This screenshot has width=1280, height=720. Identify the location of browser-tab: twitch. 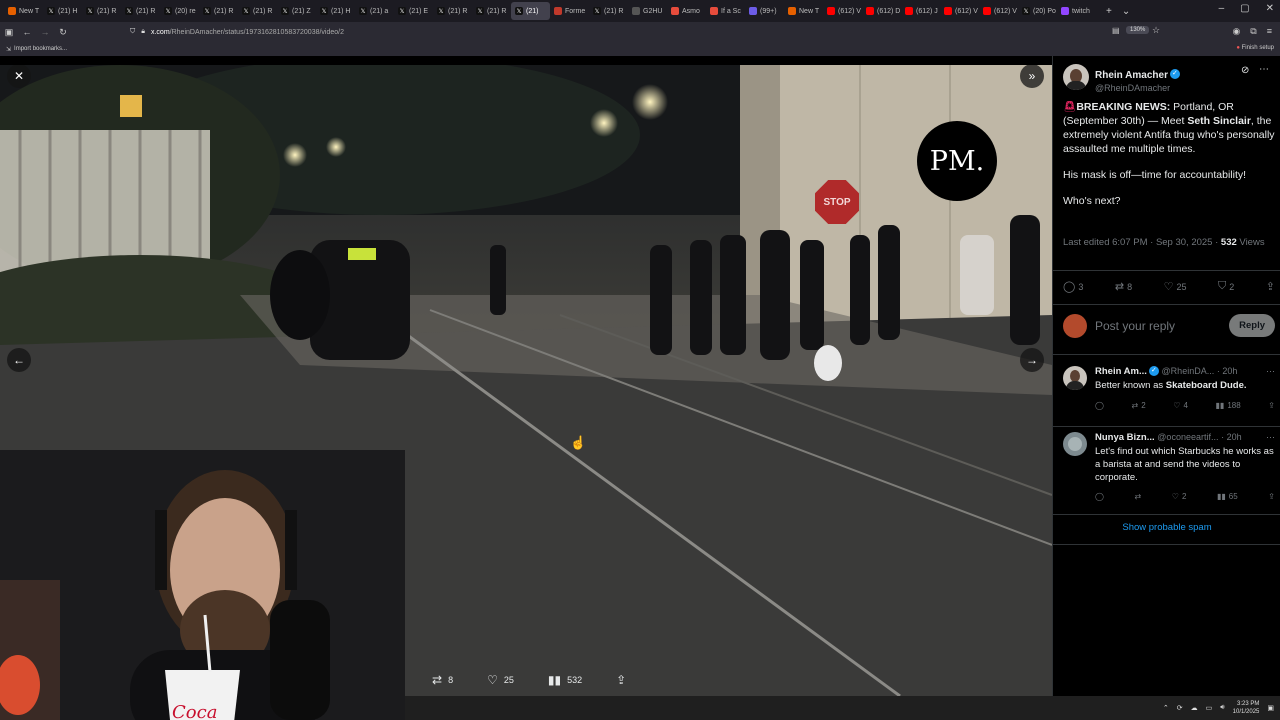
(1076, 11).